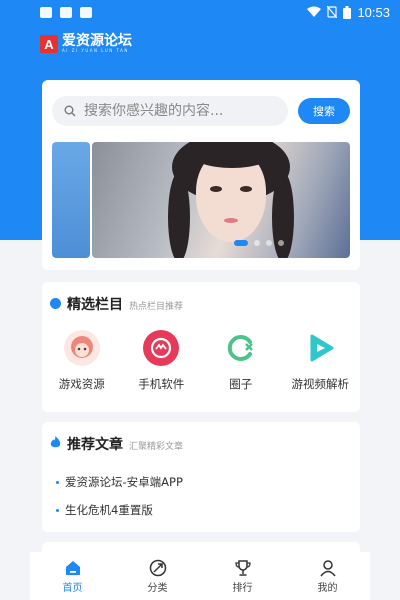 This screenshot has width=400, height=600. I want to click on search-row: 搜索, so click(201, 111).